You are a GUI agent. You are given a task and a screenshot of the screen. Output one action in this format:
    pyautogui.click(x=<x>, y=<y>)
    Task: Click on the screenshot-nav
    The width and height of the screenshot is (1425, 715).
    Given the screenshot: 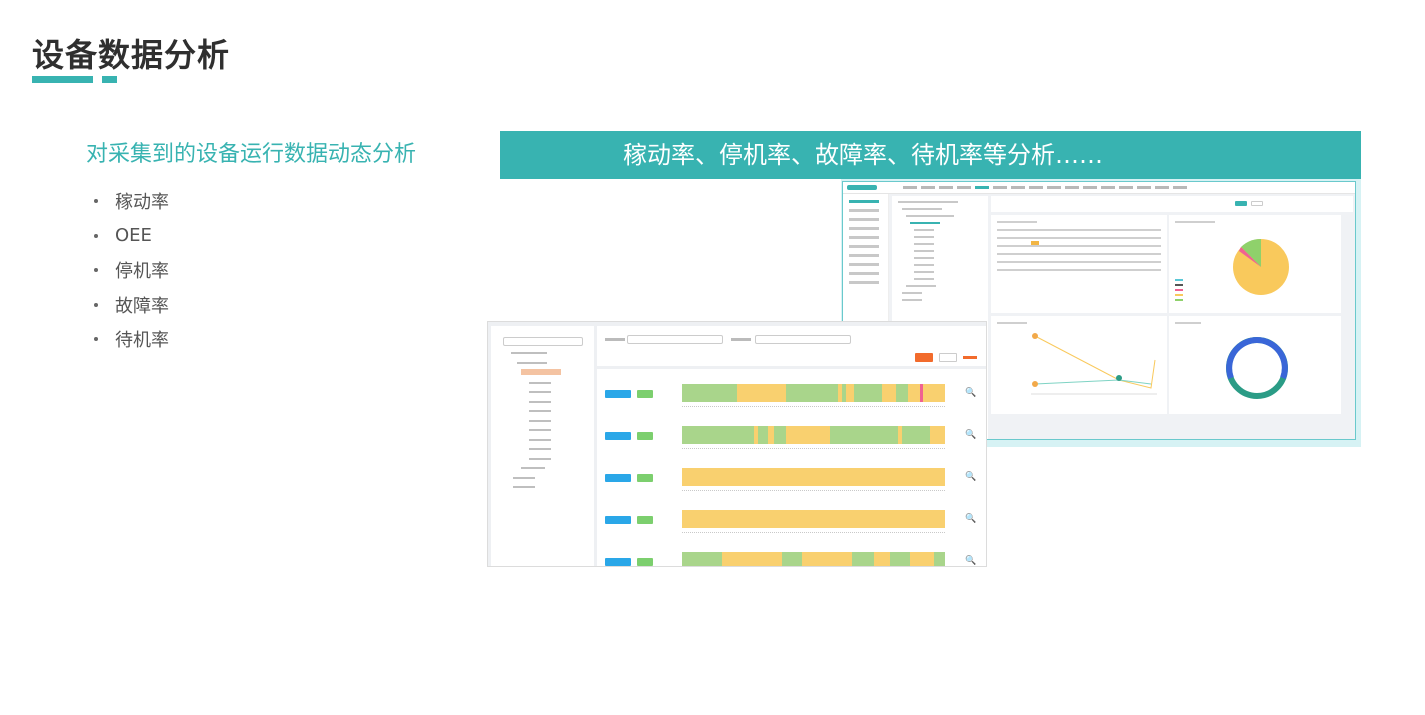 What is the action you would take?
    pyautogui.click(x=1045, y=187)
    